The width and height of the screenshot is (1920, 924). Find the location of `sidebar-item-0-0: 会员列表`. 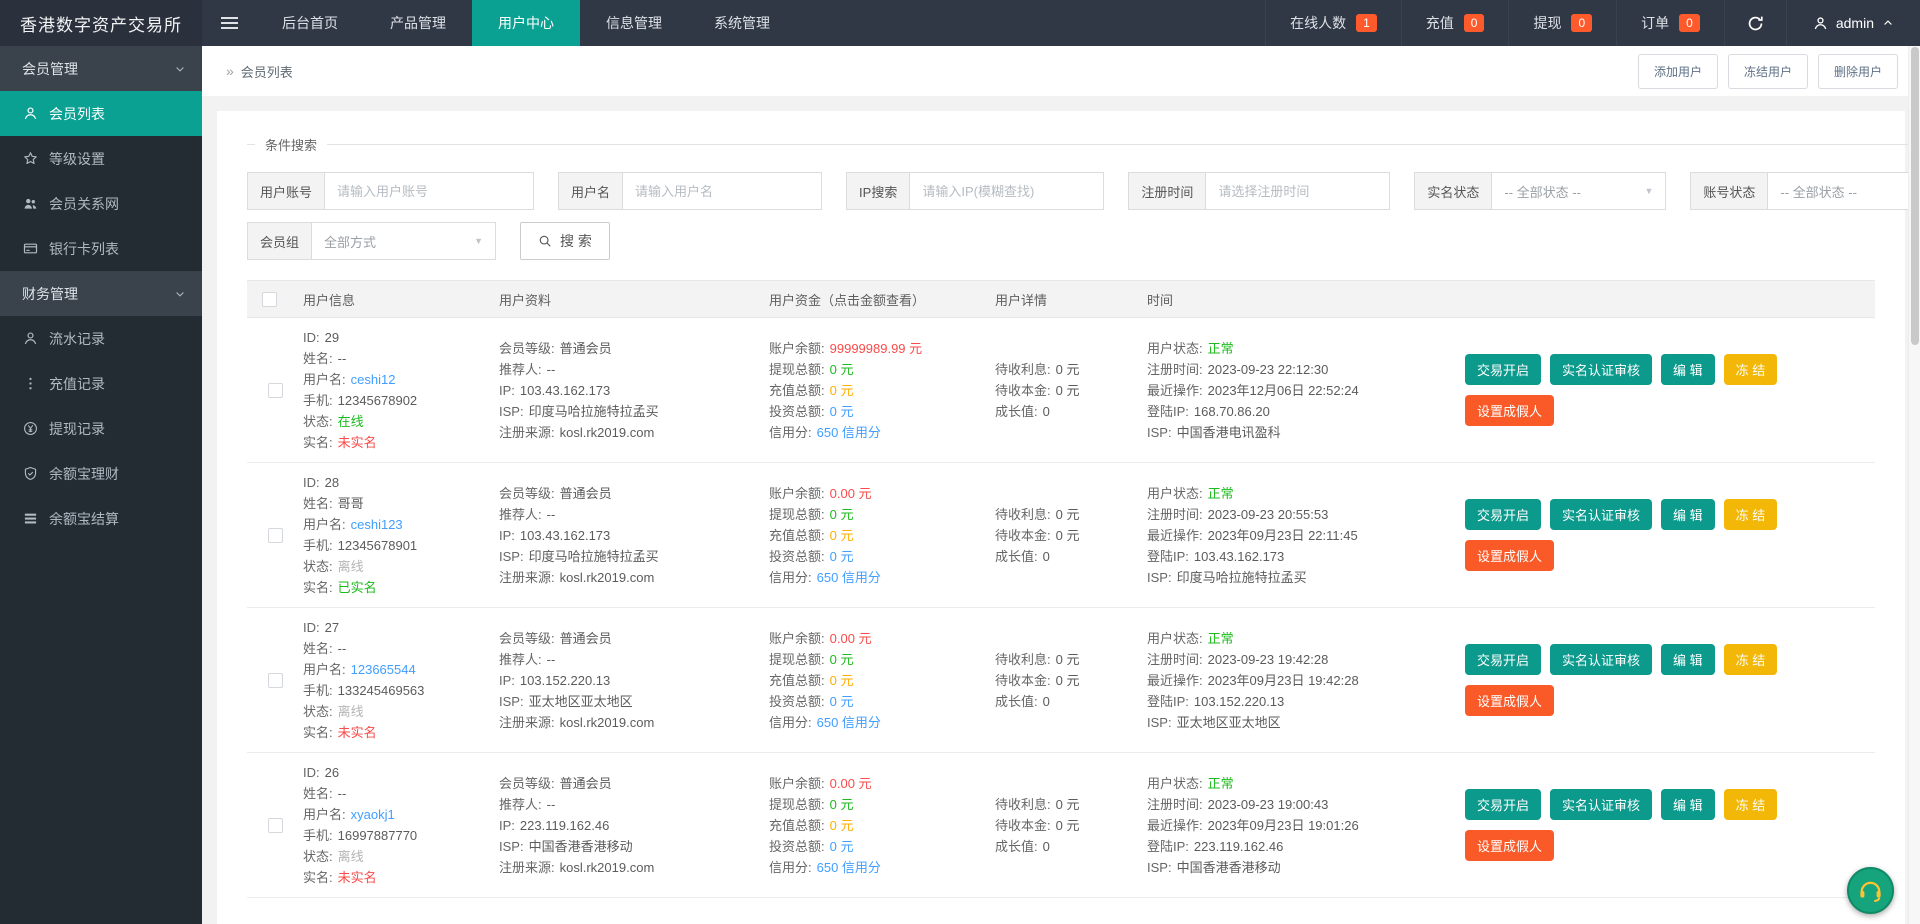

sidebar-item-0-0: 会员列表 is located at coordinates (101, 113).